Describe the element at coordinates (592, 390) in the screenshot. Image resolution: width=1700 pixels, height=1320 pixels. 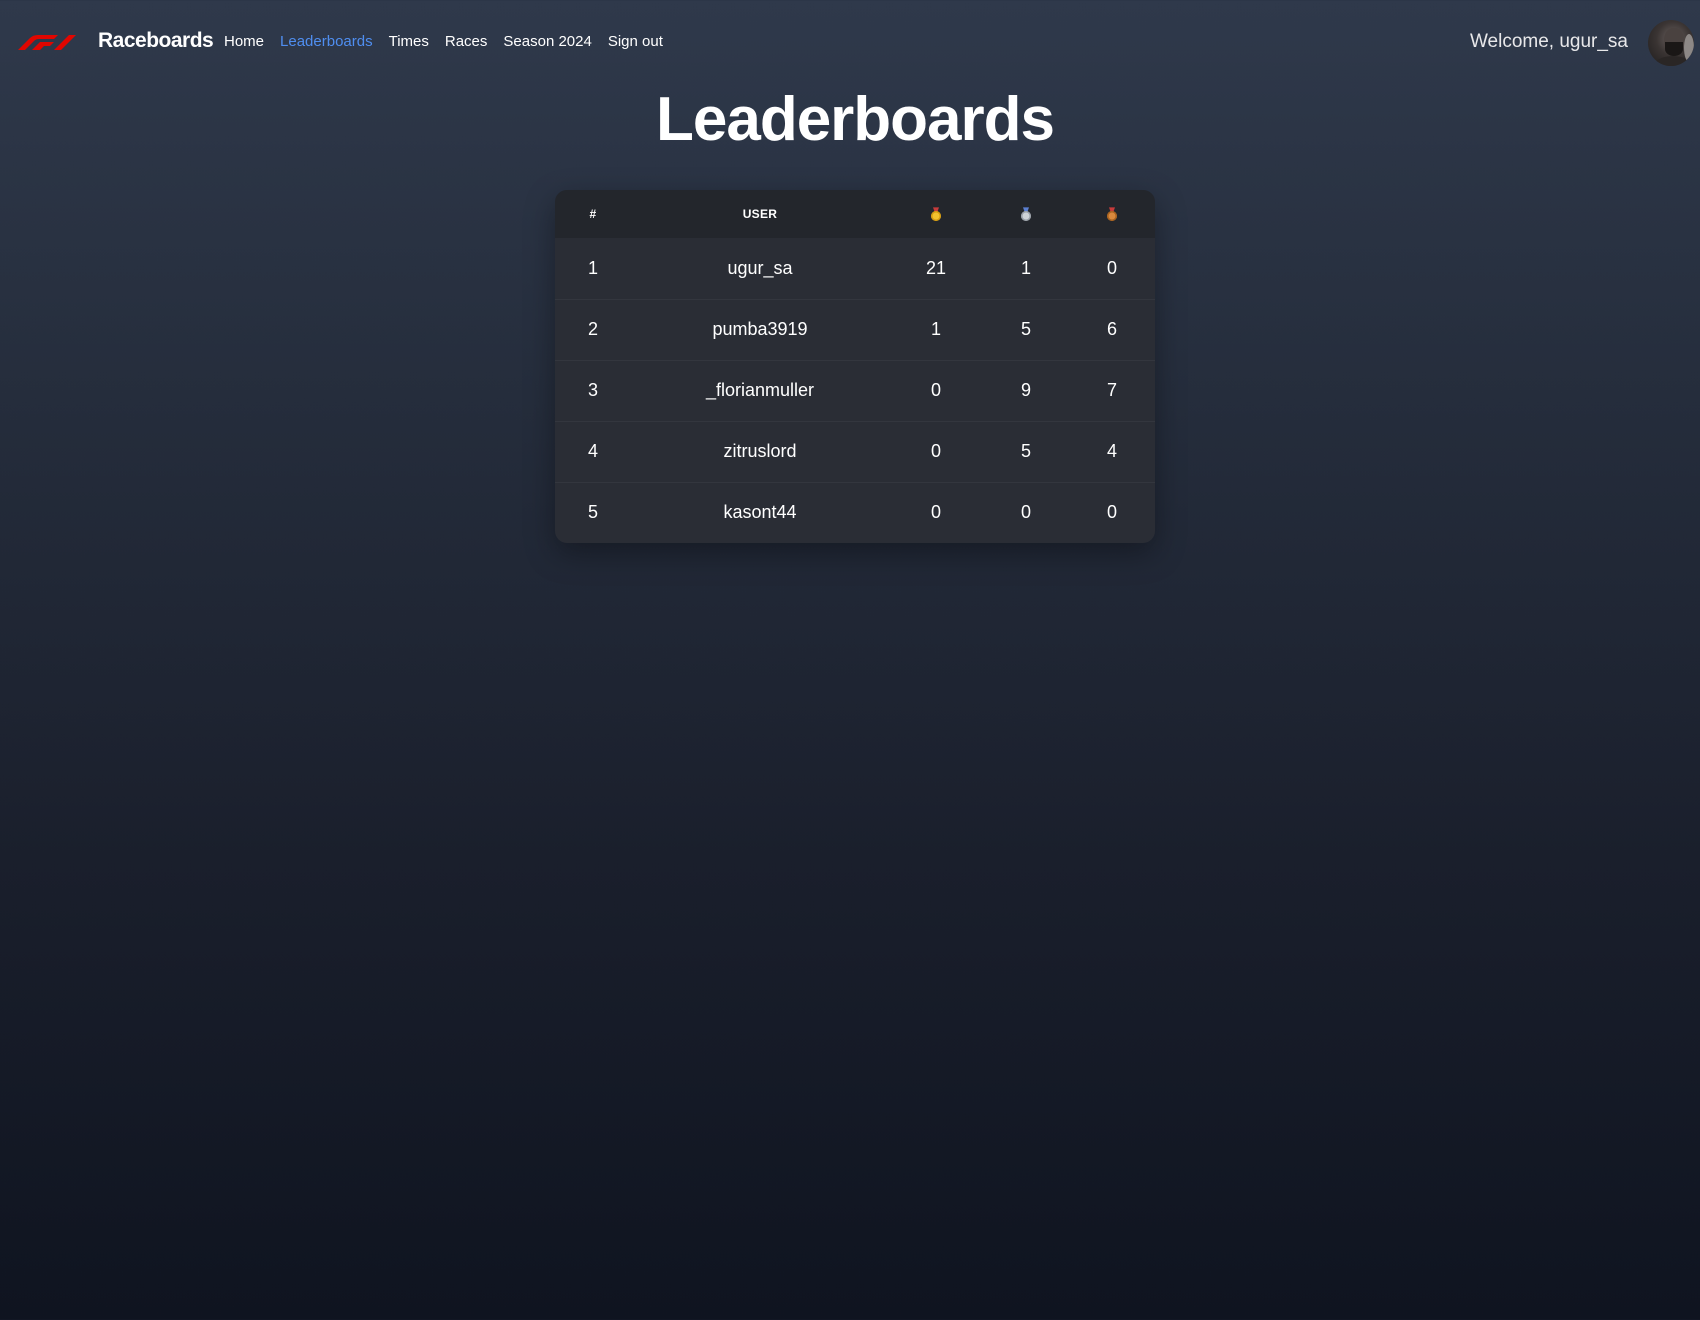
I see `row-rank: 3` at that location.